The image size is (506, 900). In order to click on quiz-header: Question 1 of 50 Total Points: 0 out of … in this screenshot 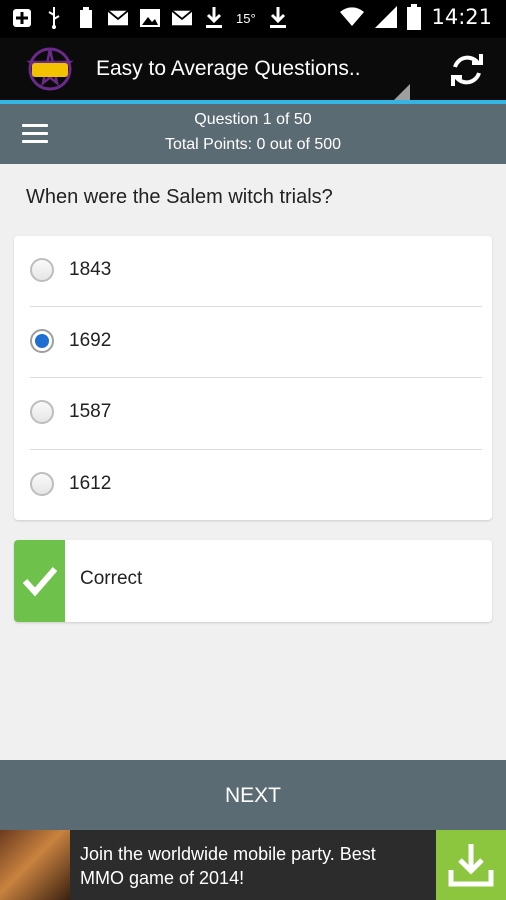, I will do `click(253, 134)`.